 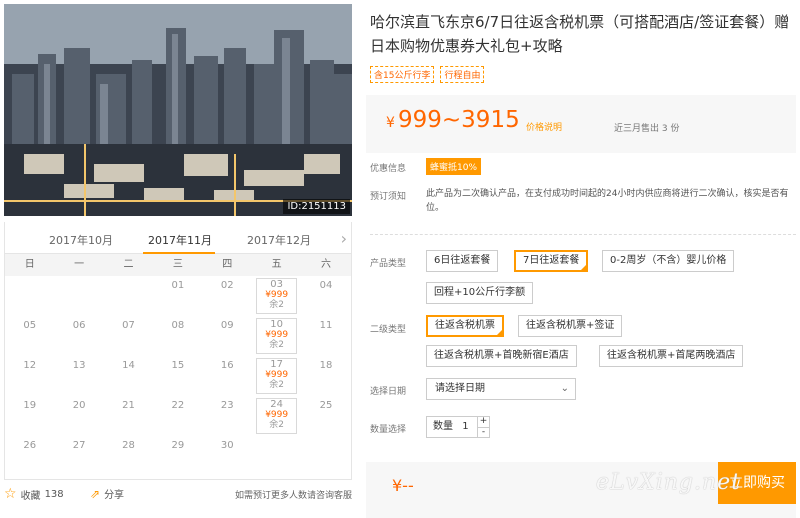 I want to click on calendar-day: 11, so click(x=325, y=336).